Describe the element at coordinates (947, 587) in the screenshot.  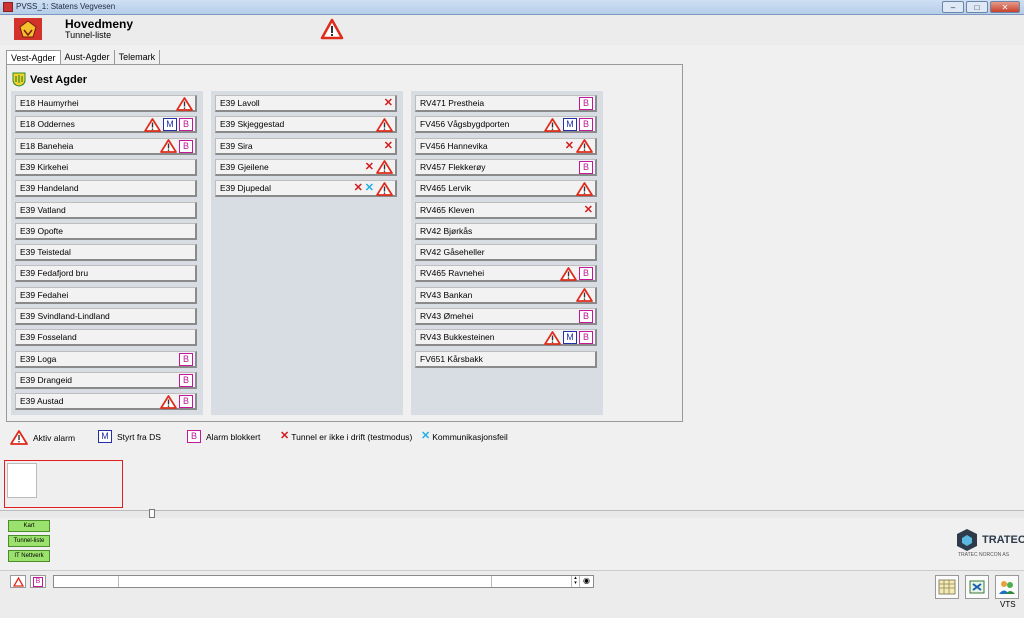
I see `trend-tool-button` at that location.